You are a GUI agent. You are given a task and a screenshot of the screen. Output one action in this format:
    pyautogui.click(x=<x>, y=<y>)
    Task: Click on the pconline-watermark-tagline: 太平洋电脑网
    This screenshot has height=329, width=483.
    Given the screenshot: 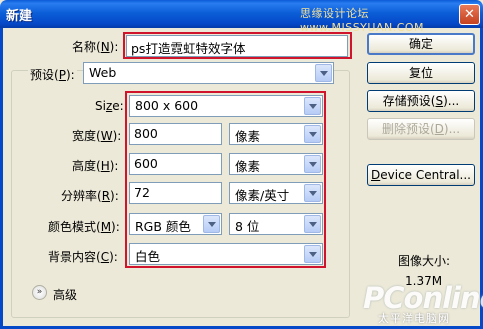 What is the action you would take?
    pyautogui.click(x=414, y=318)
    